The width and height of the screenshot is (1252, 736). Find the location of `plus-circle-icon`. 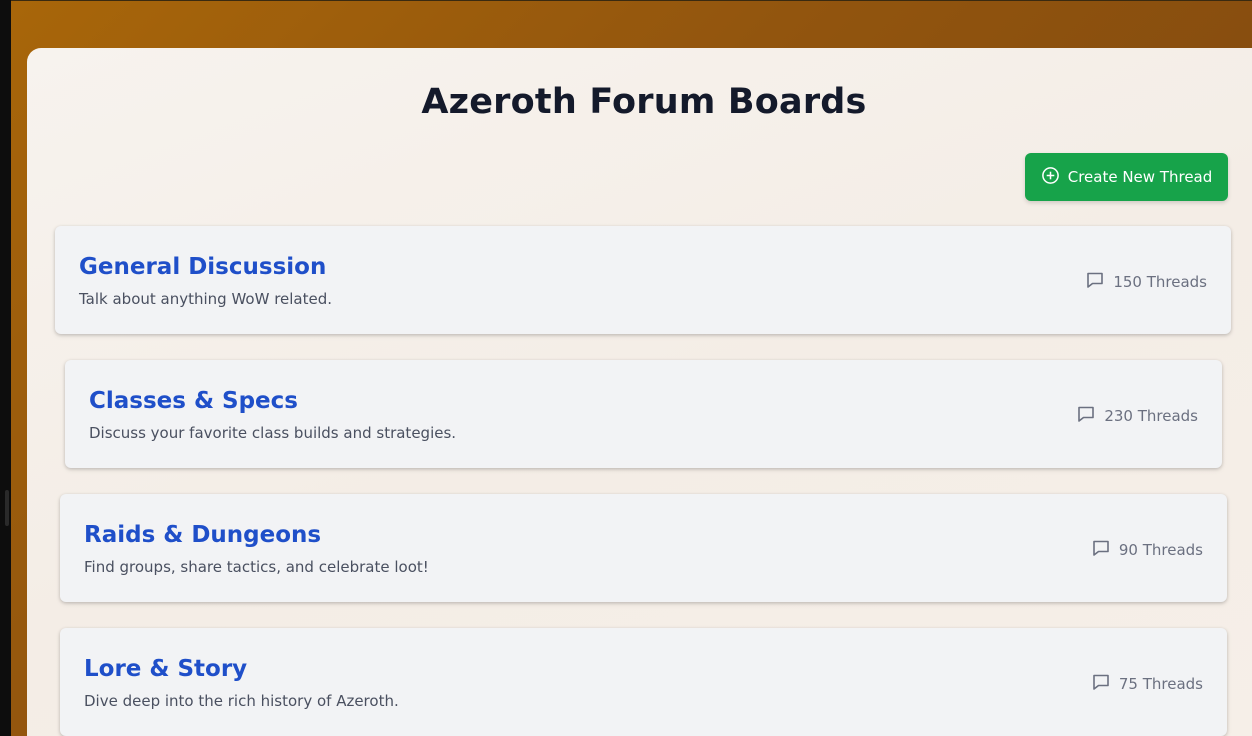

plus-circle-icon is located at coordinates (1050, 177).